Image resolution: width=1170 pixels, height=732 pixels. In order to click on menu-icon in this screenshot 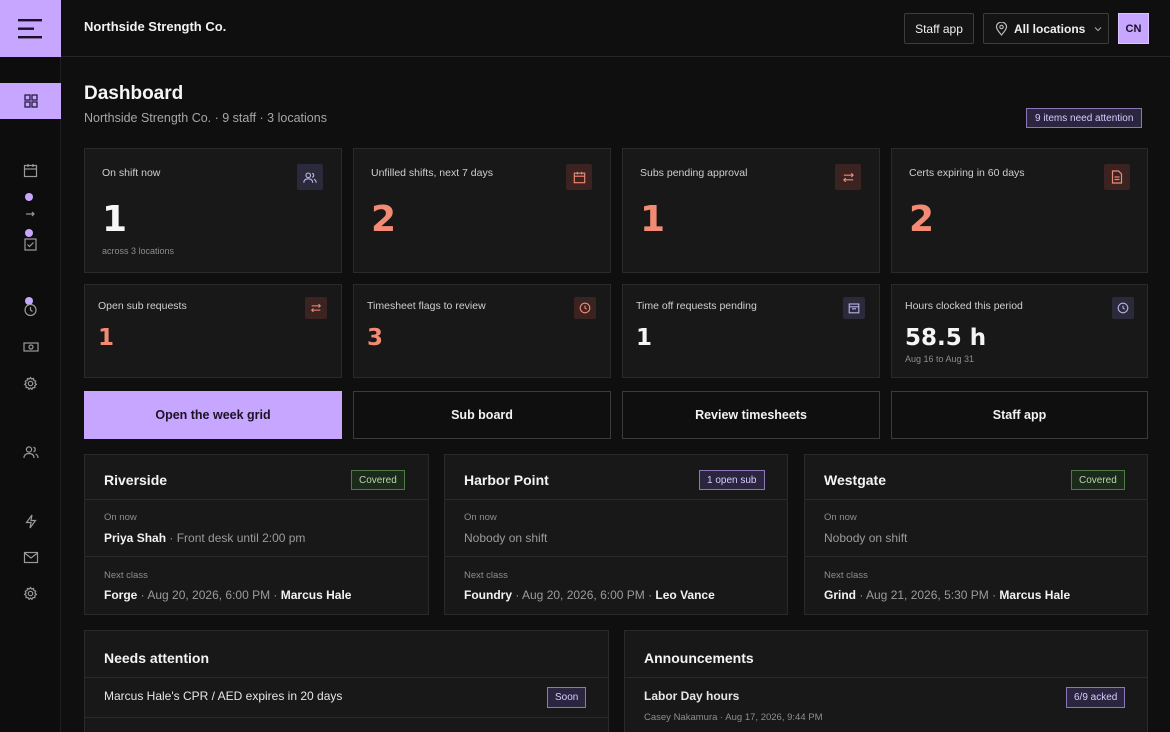, I will do `click(29, 28)`.